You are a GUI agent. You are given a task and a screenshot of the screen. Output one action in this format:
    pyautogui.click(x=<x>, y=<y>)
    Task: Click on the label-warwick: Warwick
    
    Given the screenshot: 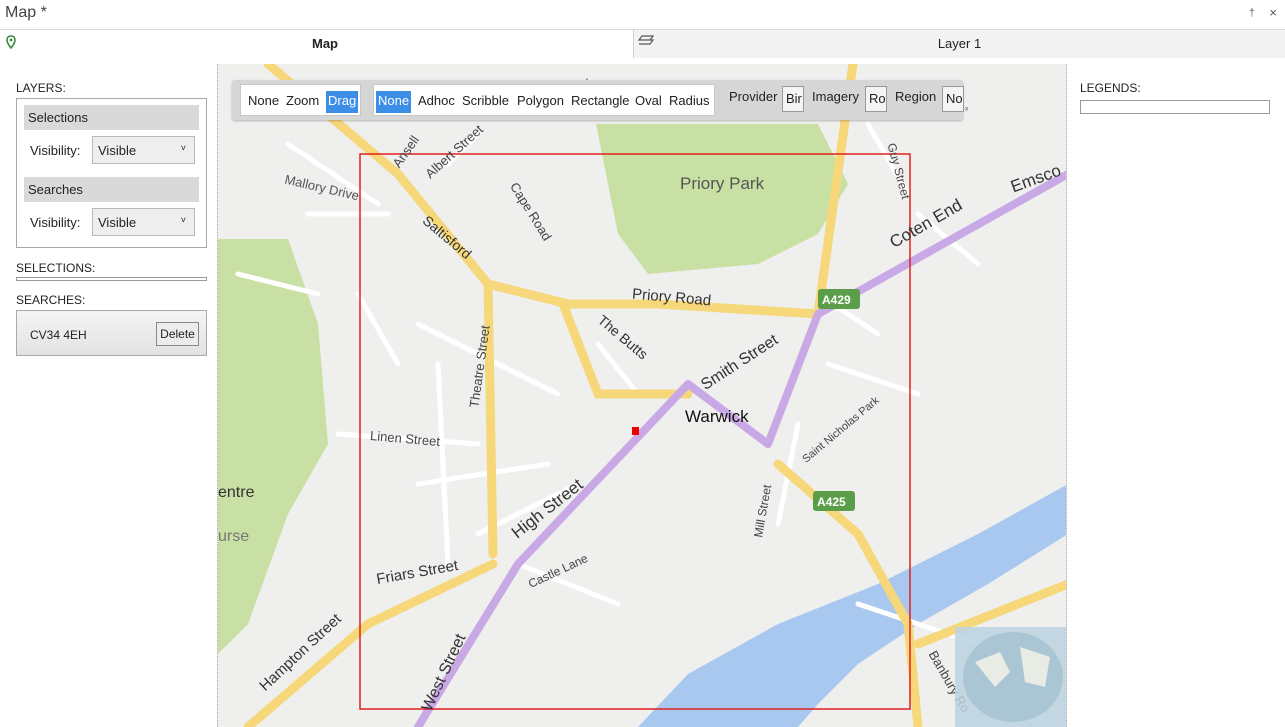 What is the action you would take?
    pyautogui.click(x=717, y=416)
    